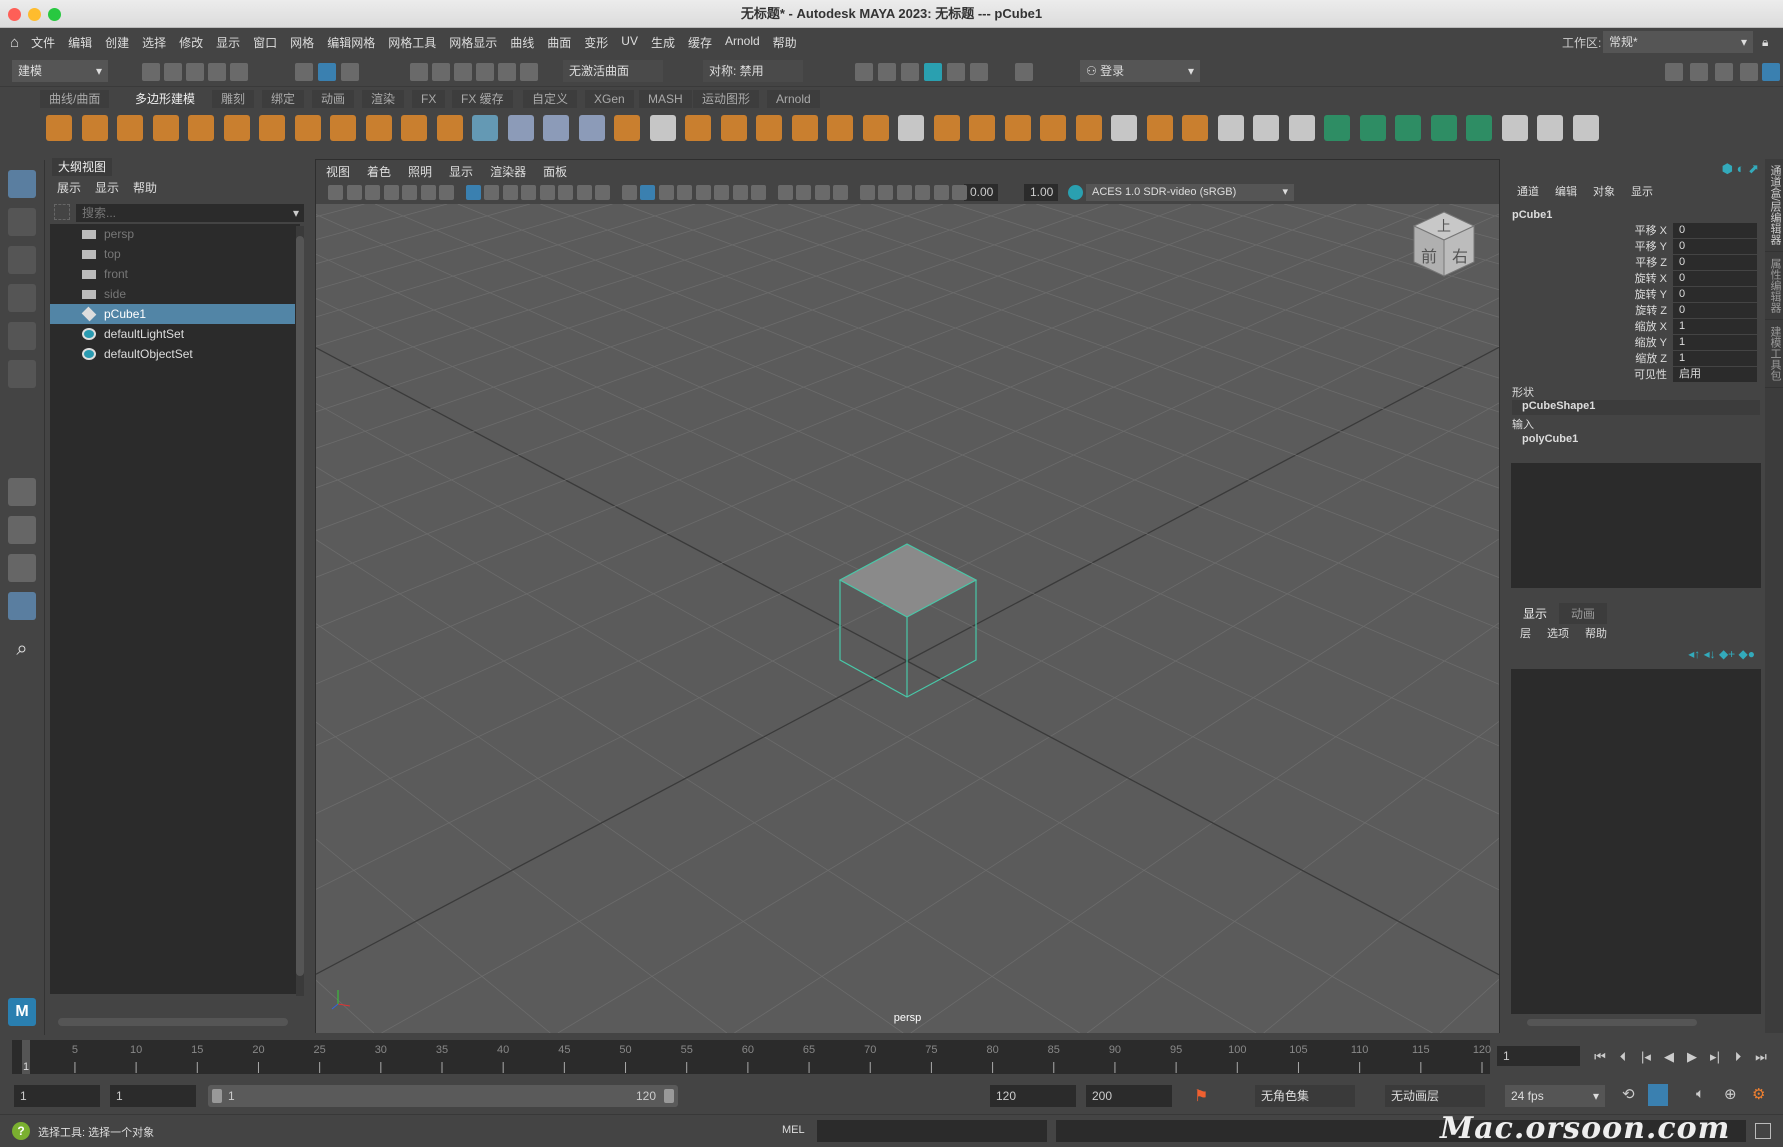  Describe the element at coordinates (22, 1012) in the screenshot. I see `maya-logo-icon: M` at that location.